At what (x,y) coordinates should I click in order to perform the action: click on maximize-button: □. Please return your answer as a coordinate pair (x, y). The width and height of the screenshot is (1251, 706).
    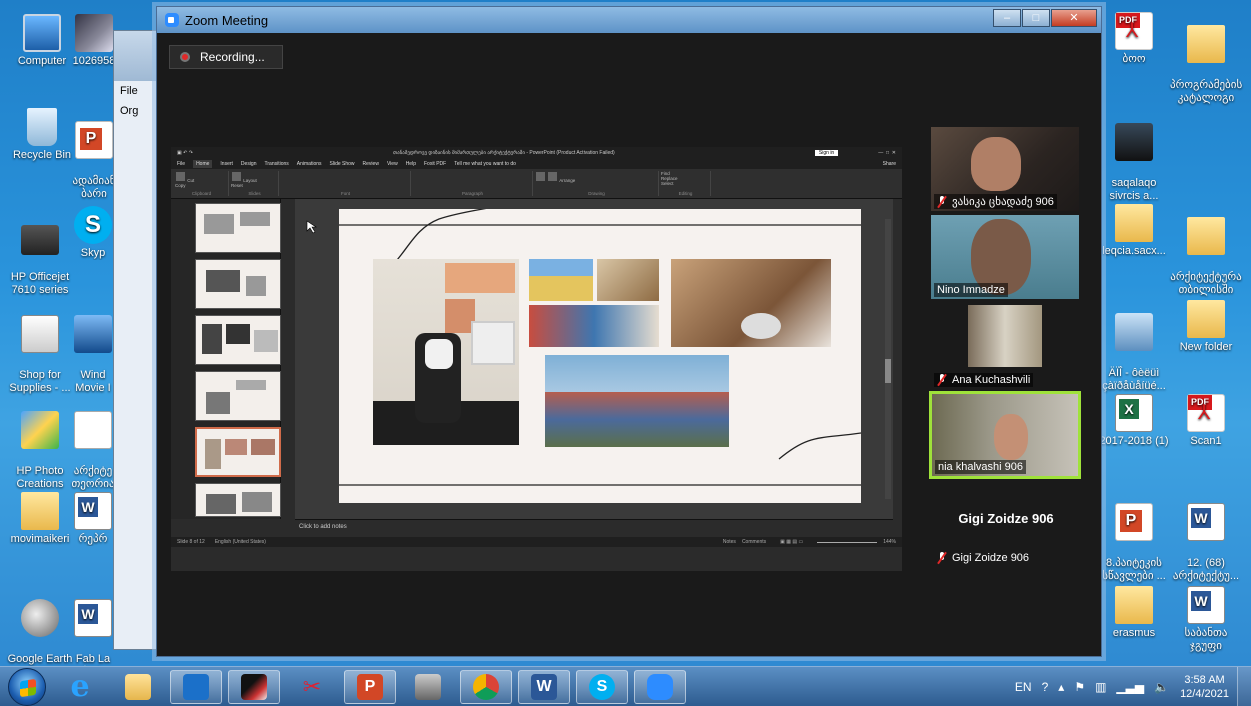
    Looking at the image, I should click on (1036, 18).